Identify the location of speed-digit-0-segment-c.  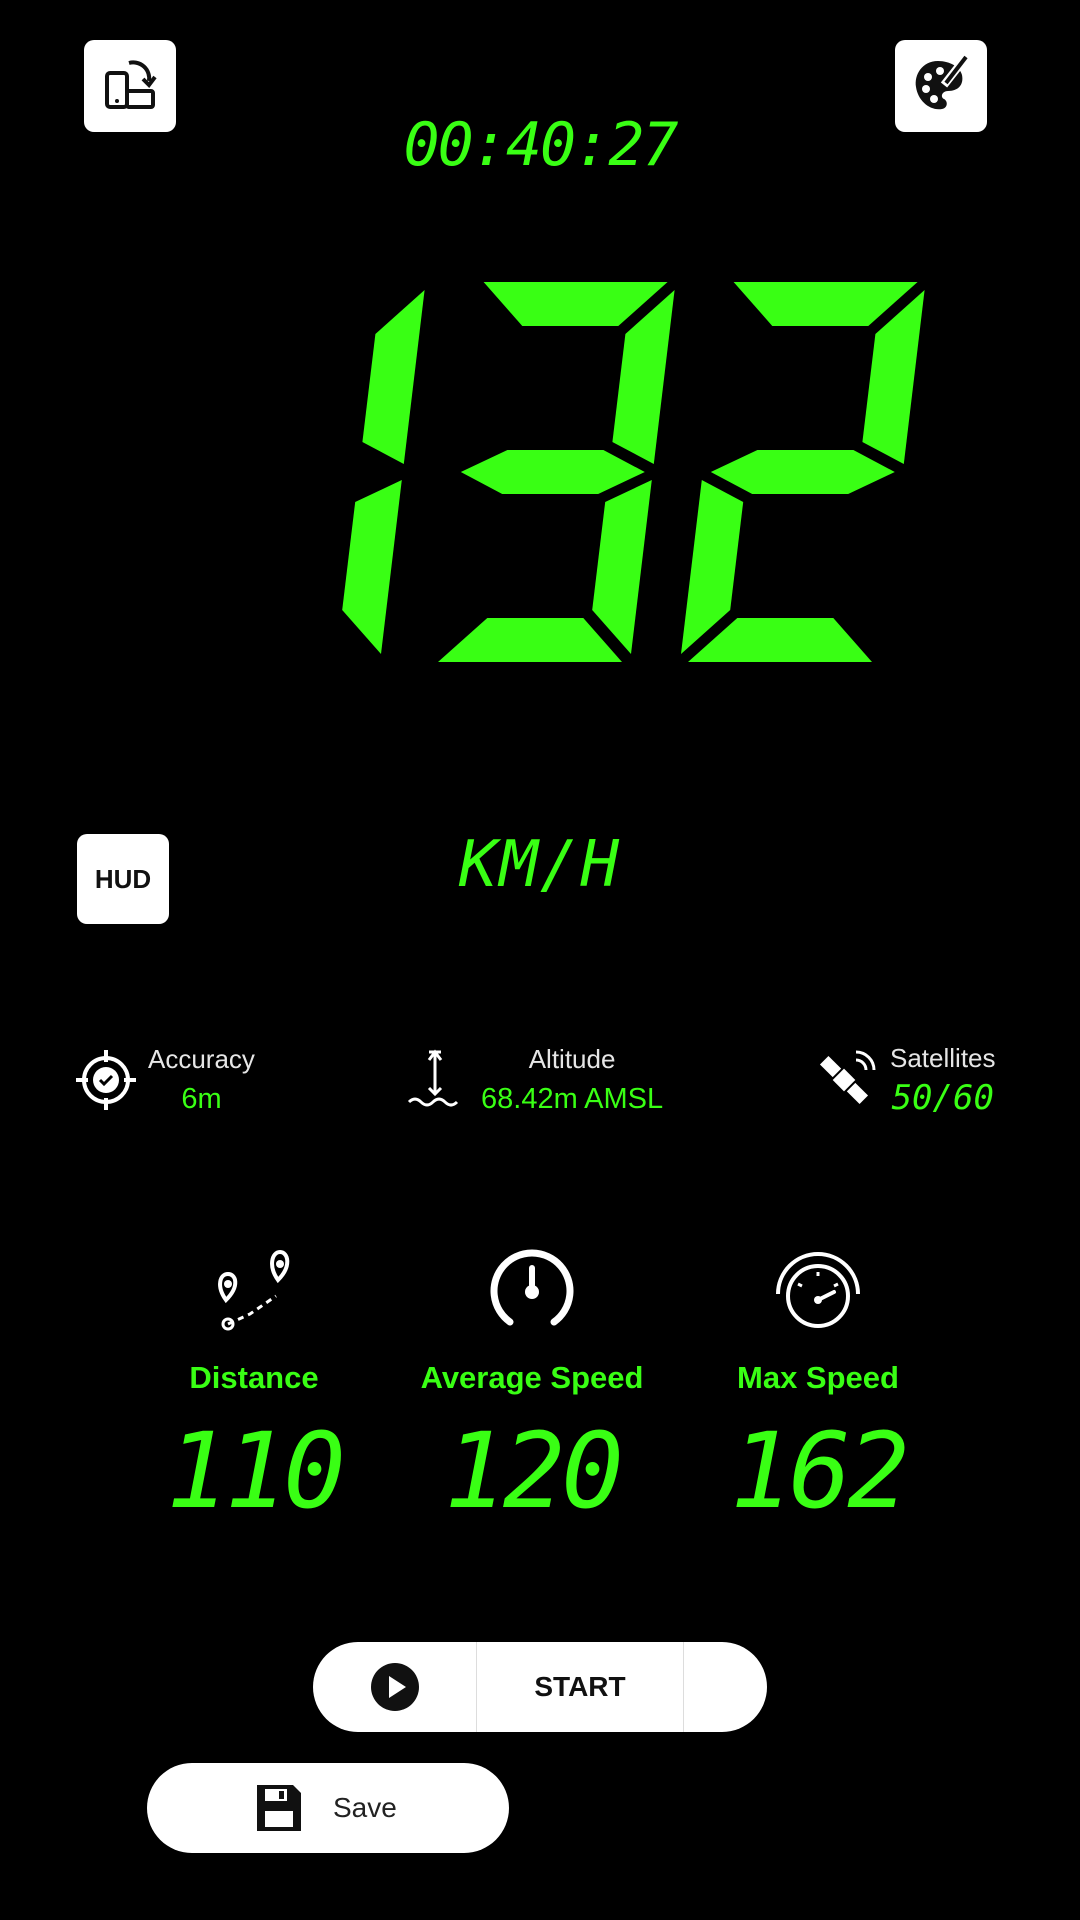
(372, 567).